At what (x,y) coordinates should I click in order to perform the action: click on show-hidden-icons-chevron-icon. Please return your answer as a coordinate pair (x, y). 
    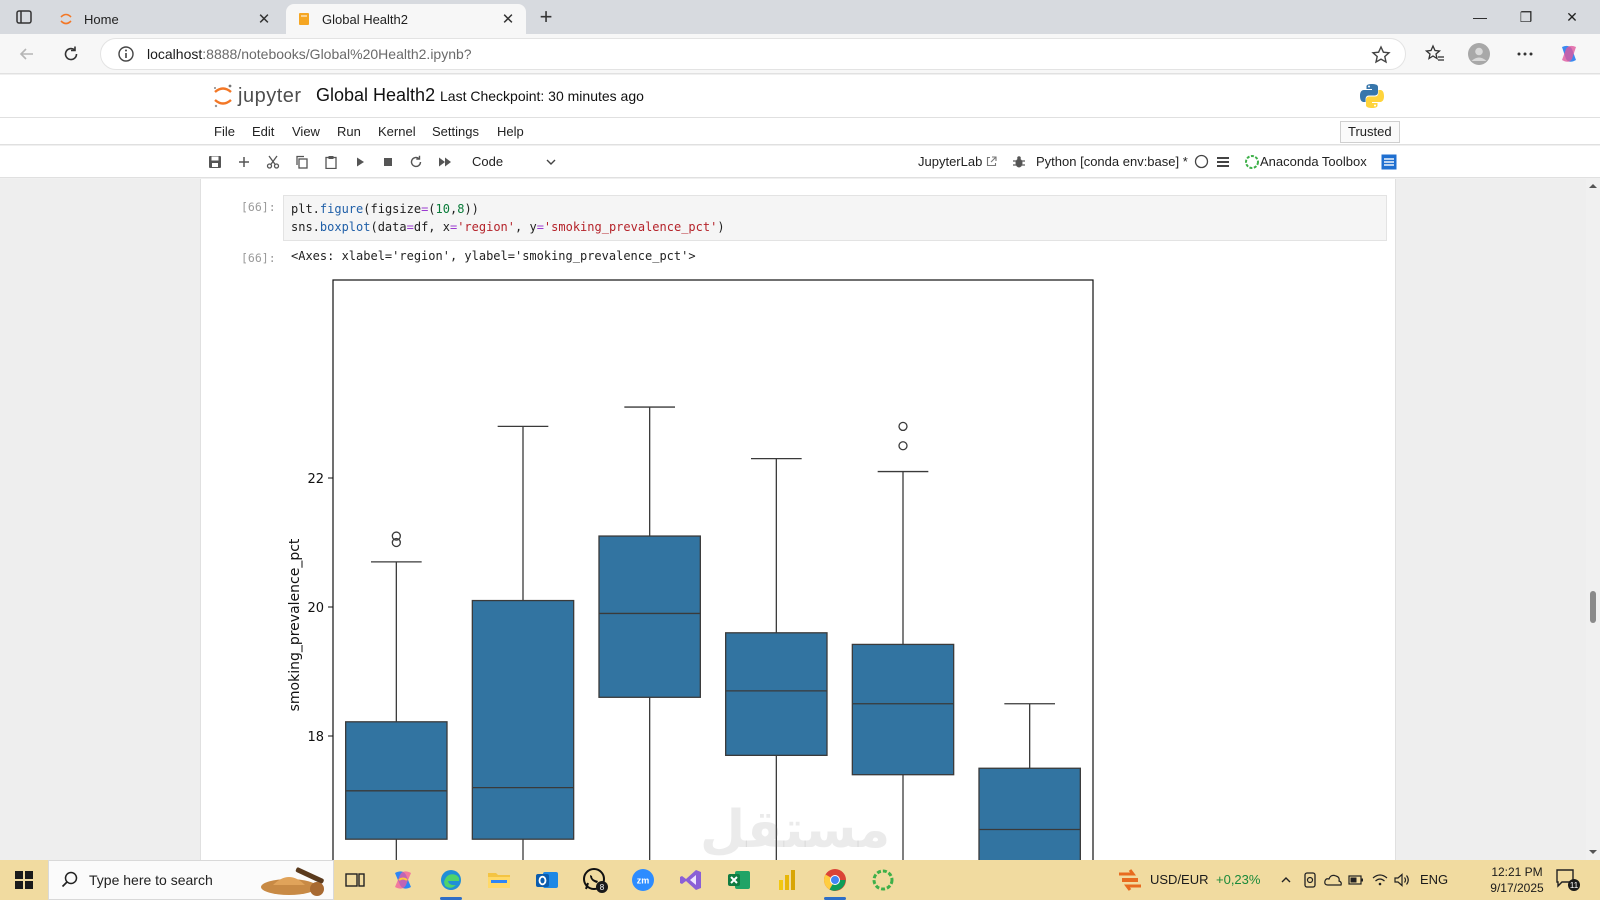
    Looking at the image, I should click on (1286, 880).